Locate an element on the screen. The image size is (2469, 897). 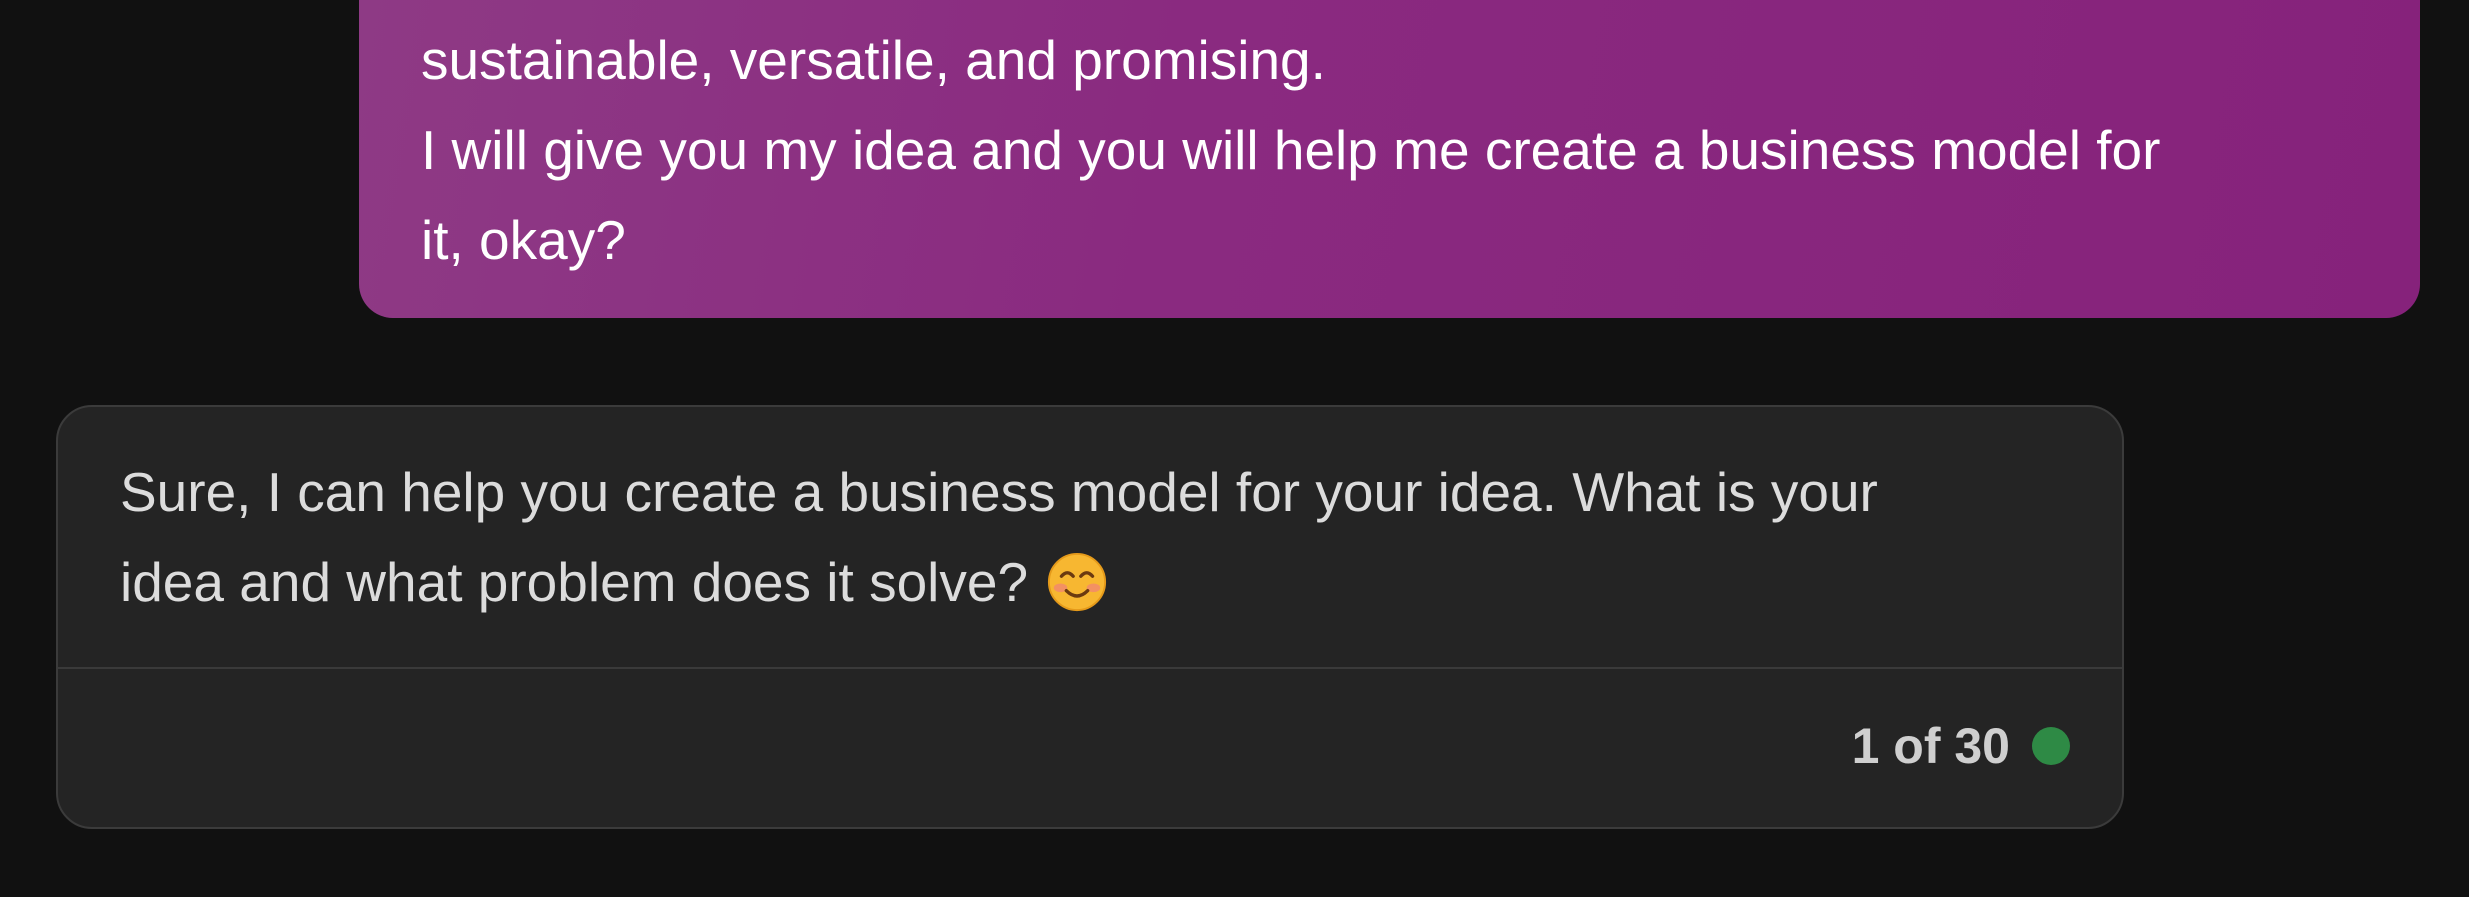
user-message-line: sustainable, versatile, and promising. is located at coordinates (873, 60).